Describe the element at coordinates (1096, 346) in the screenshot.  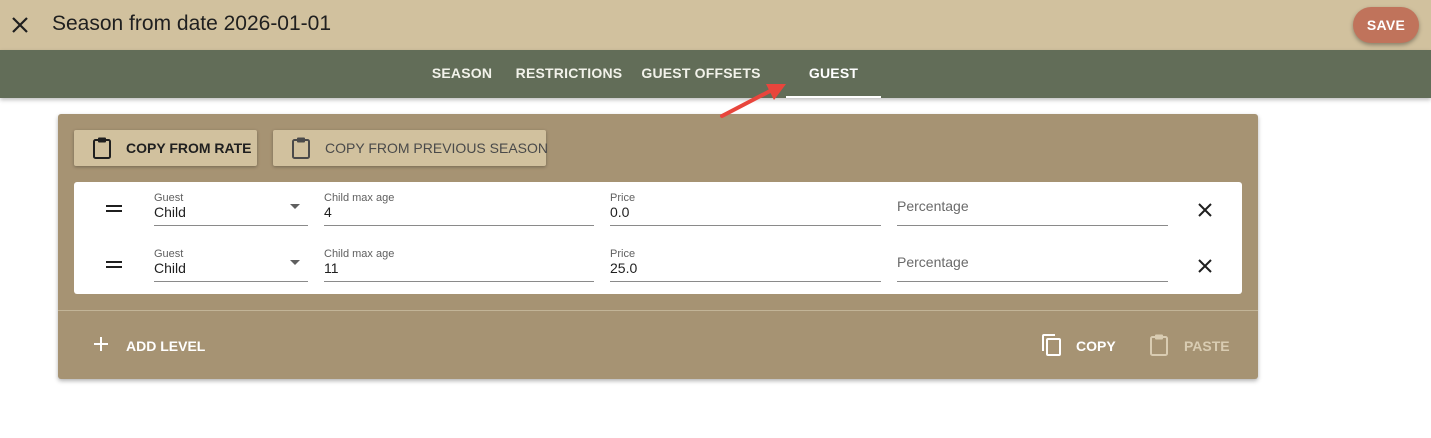
I see `copy-label: COPY` at that location.